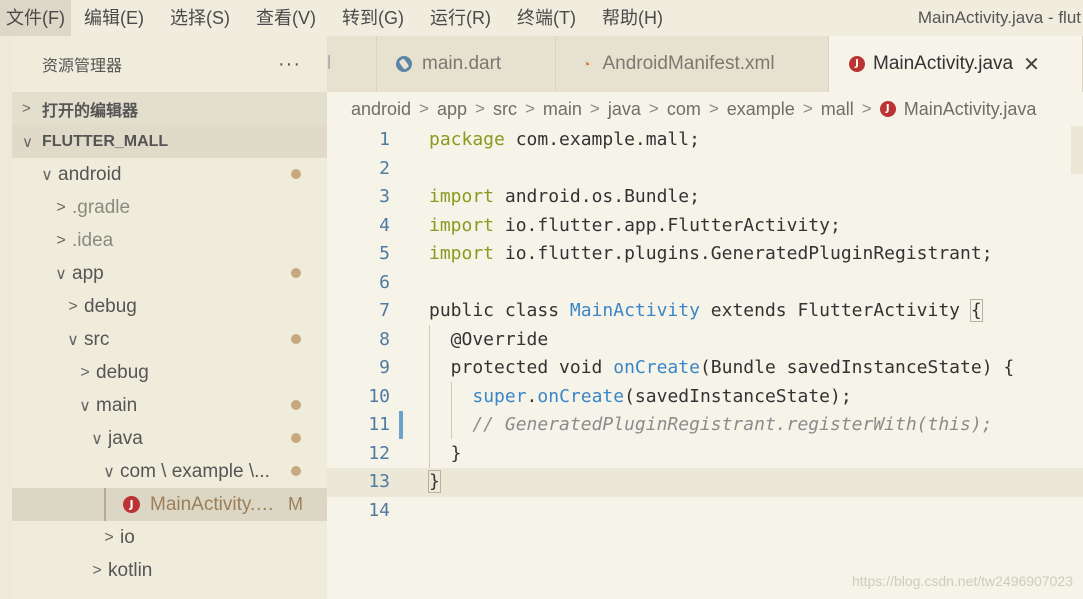  What do you see at coordinates (999, 17) in the screenshot?
I see `window-title: MainActivity.java - flut` at bounding box center [999, 17].